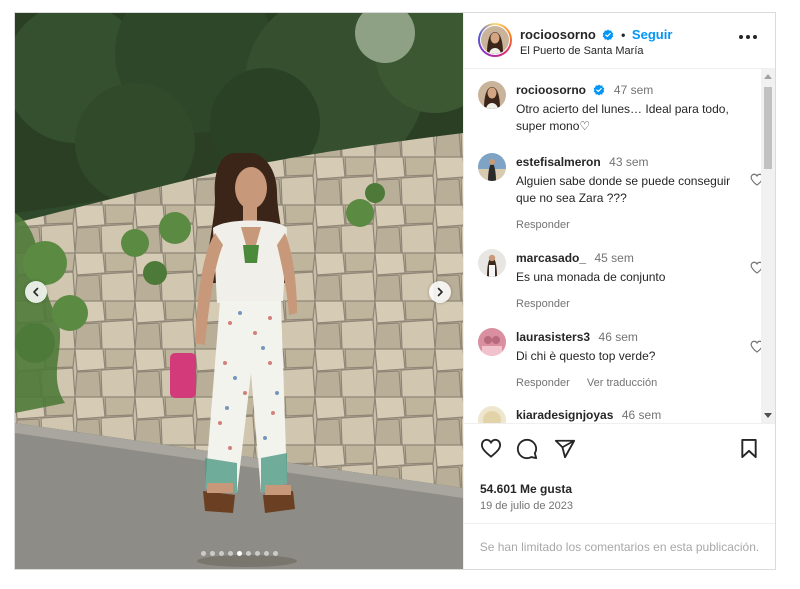  I want to click on comment-username: laurasisters3, so click(553, 337).